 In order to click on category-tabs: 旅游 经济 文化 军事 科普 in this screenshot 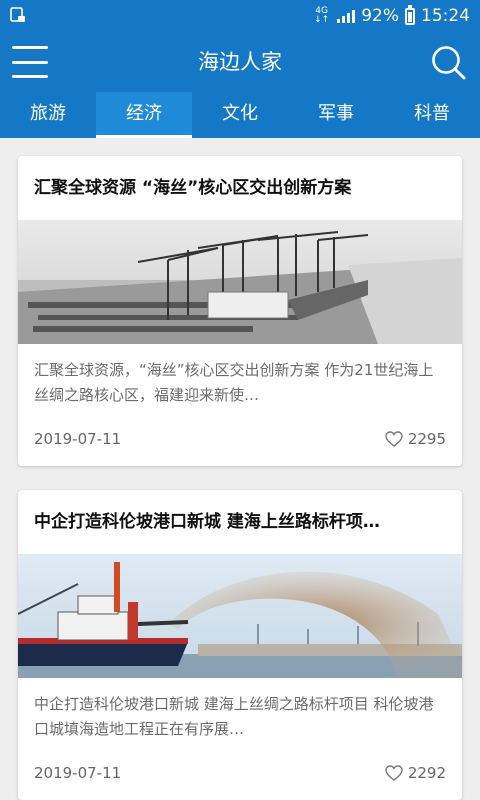, I will do `click(240, 115)`.